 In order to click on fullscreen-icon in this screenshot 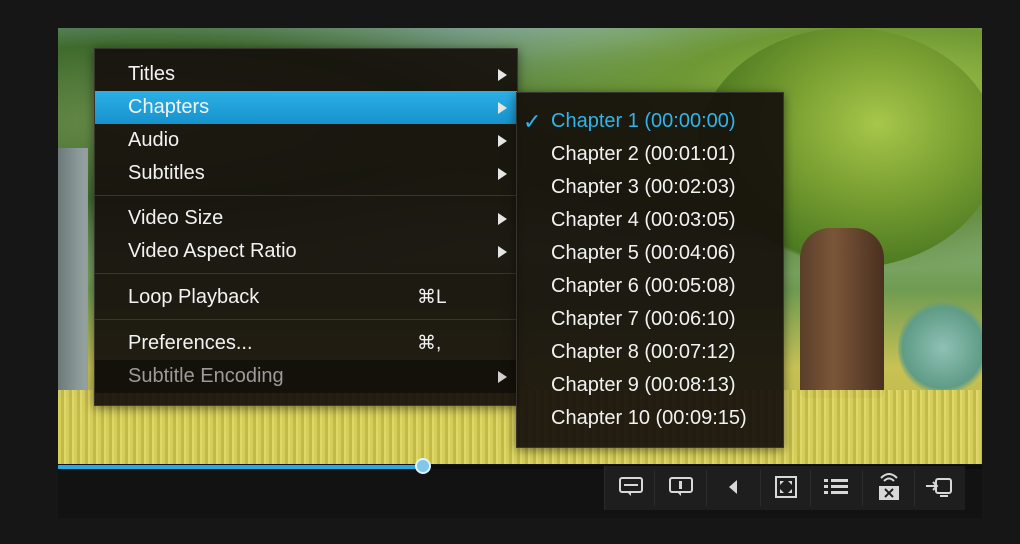, I will do `click(786, 487)`.